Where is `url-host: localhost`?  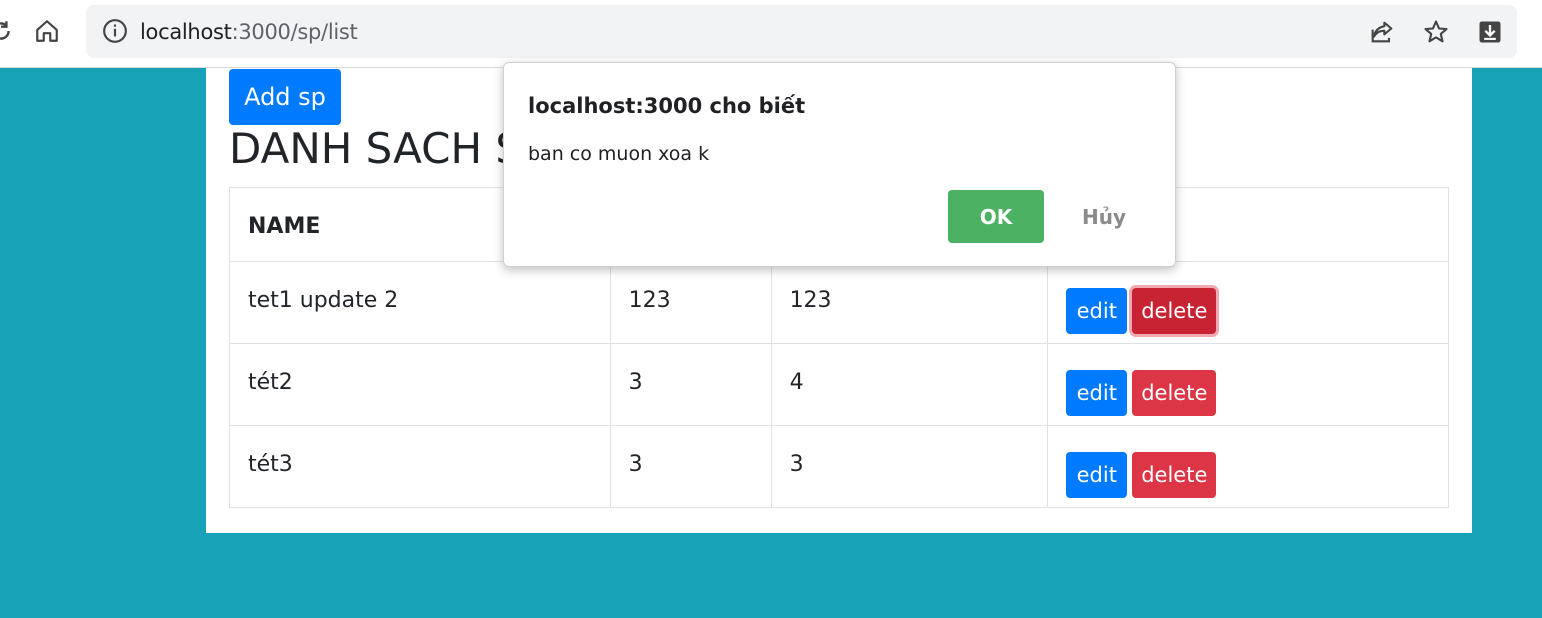
url-host: localhost is located at coordinates (186, 32).